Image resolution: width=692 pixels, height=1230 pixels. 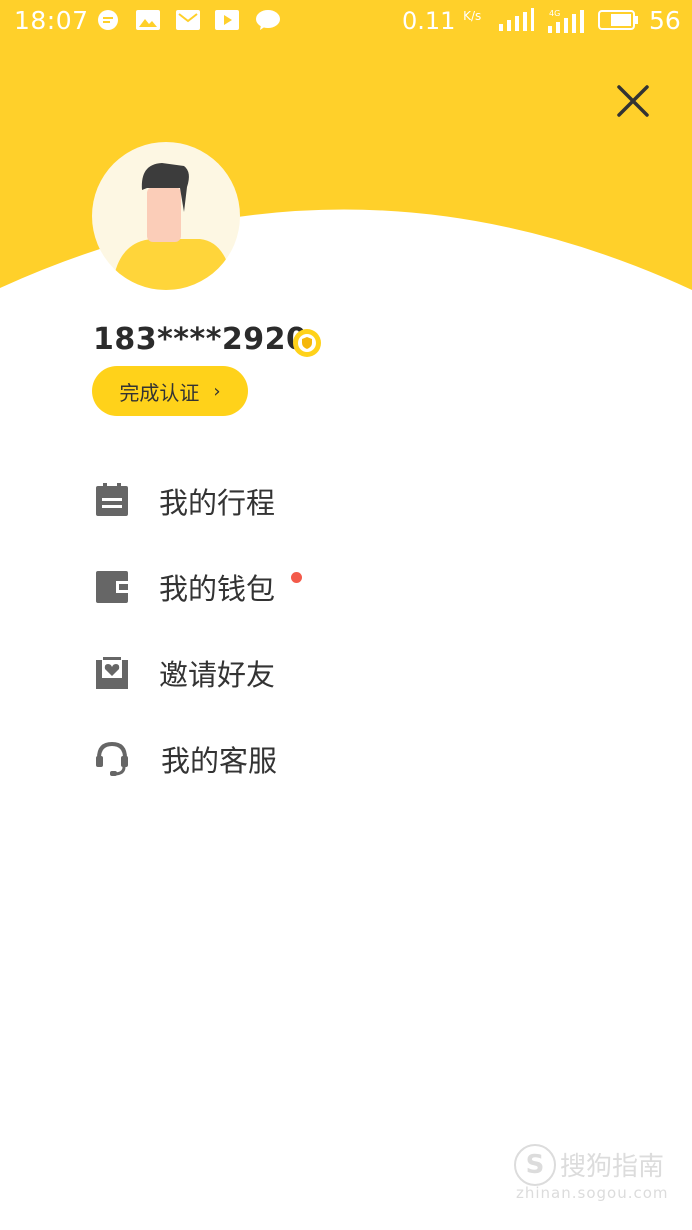 What do you see at coordinates (296, 577) in the screenshot?
I see `wallet-notification-dot` at bounding box center [296, 577].